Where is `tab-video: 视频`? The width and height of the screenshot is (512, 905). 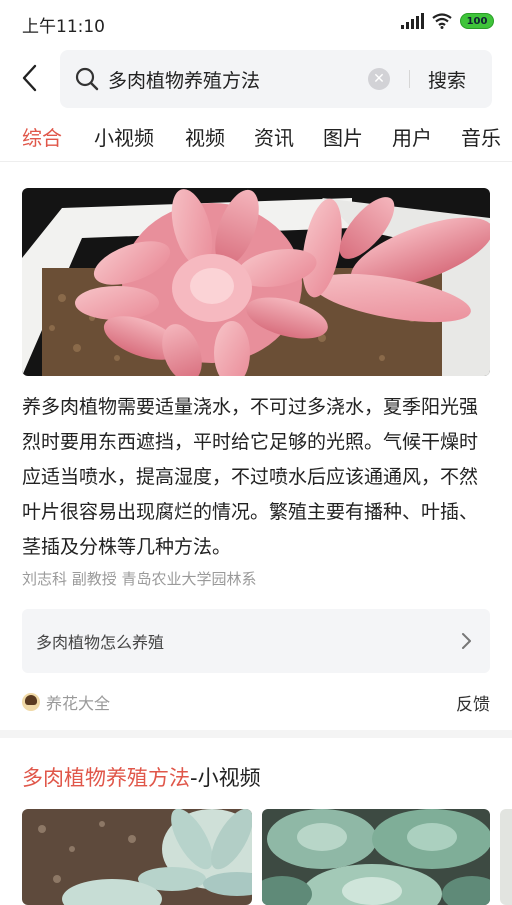
tab-video: 视频 is located at coordinates (205, 136).